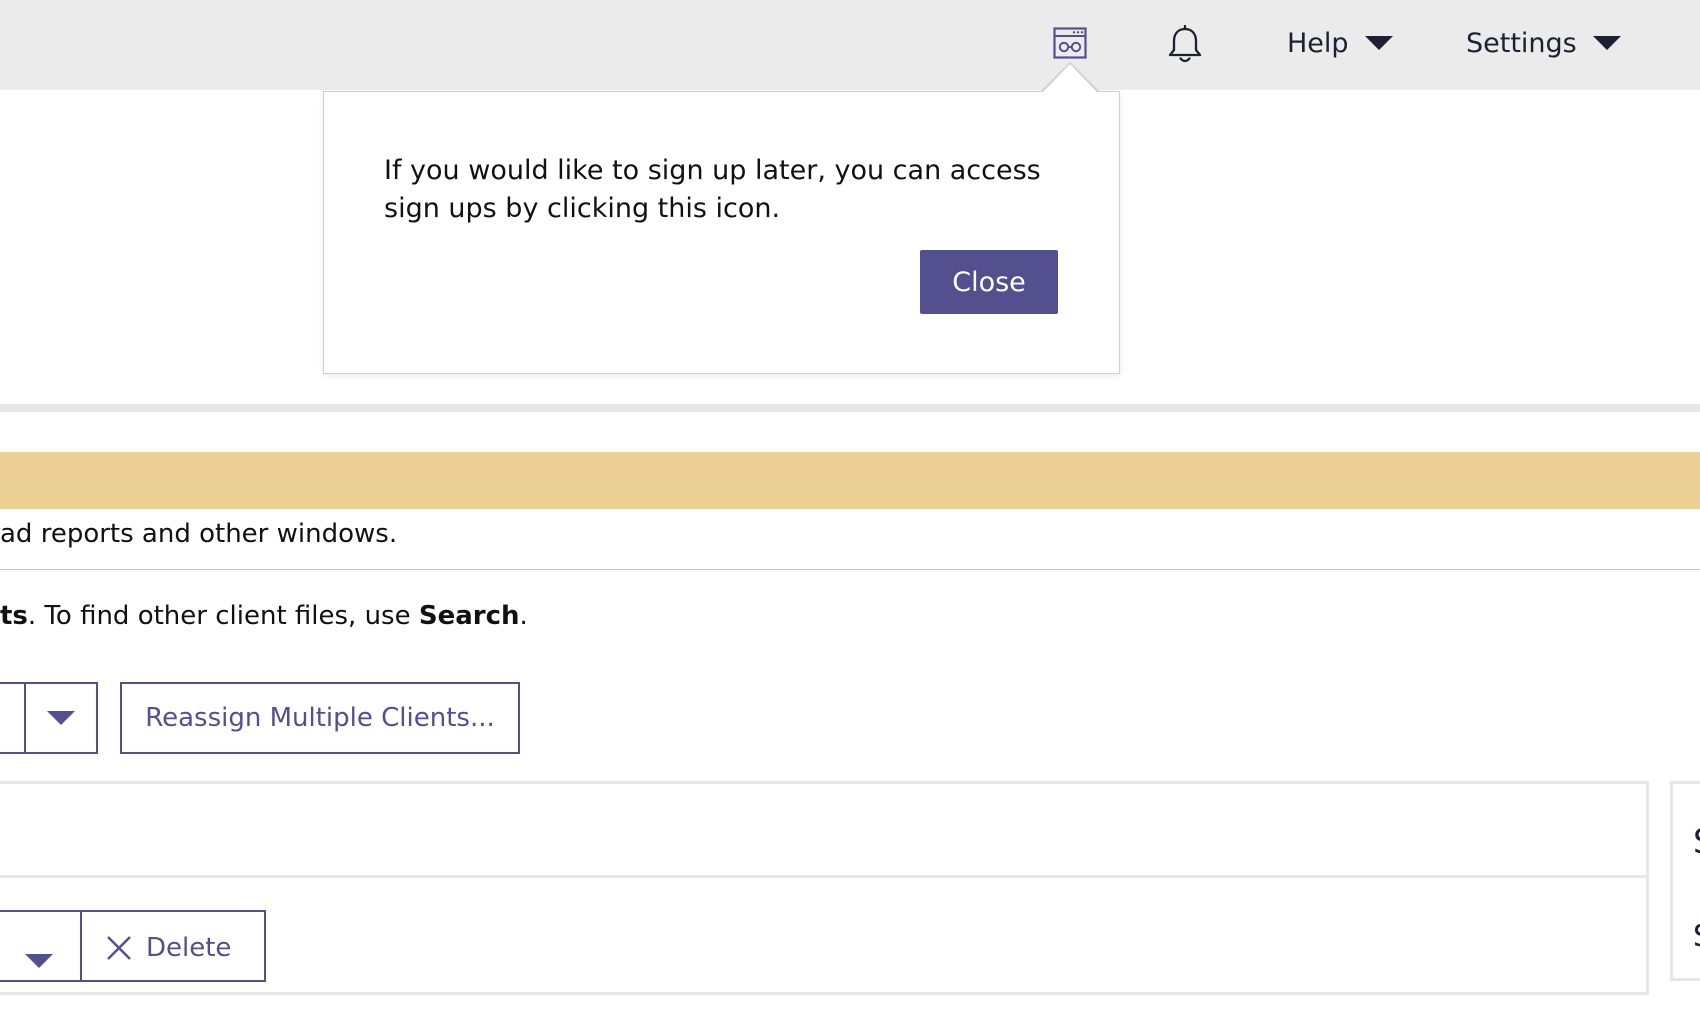 The height and width of the screenshot is (1012, 1700). Describe the element at coordinates (1685, 881) in the screenshot. I see `side-panel: S S` at that location.